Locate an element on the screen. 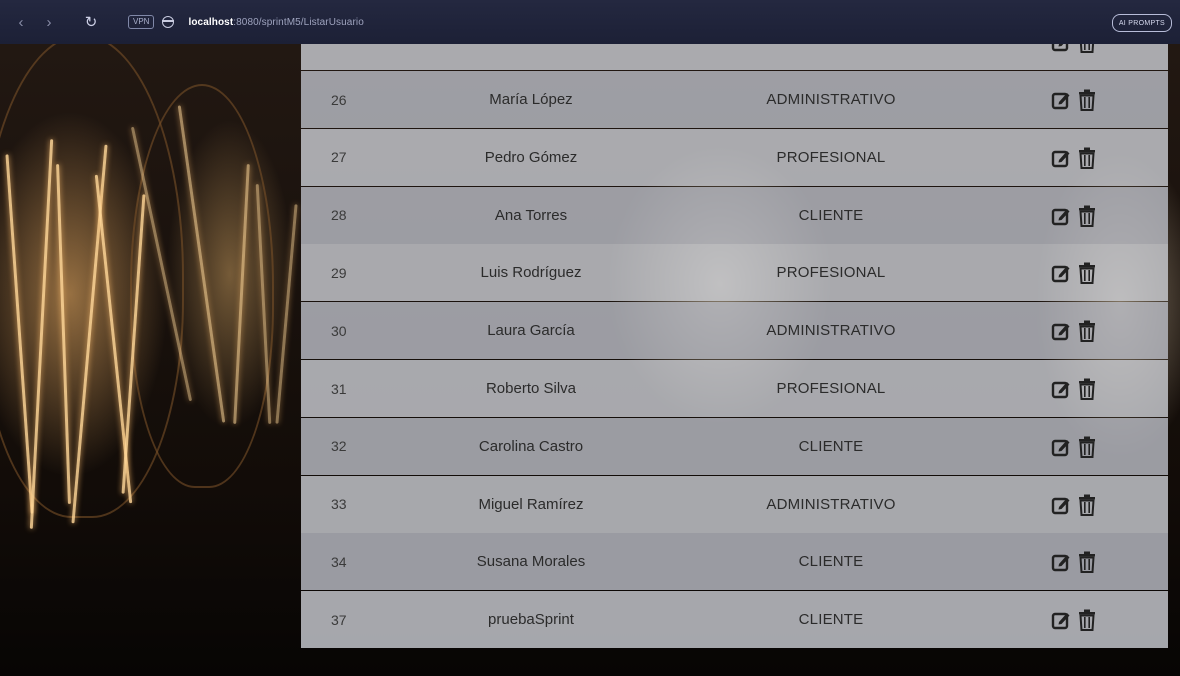  user-id: 29 is located at coordinates (339, 272).